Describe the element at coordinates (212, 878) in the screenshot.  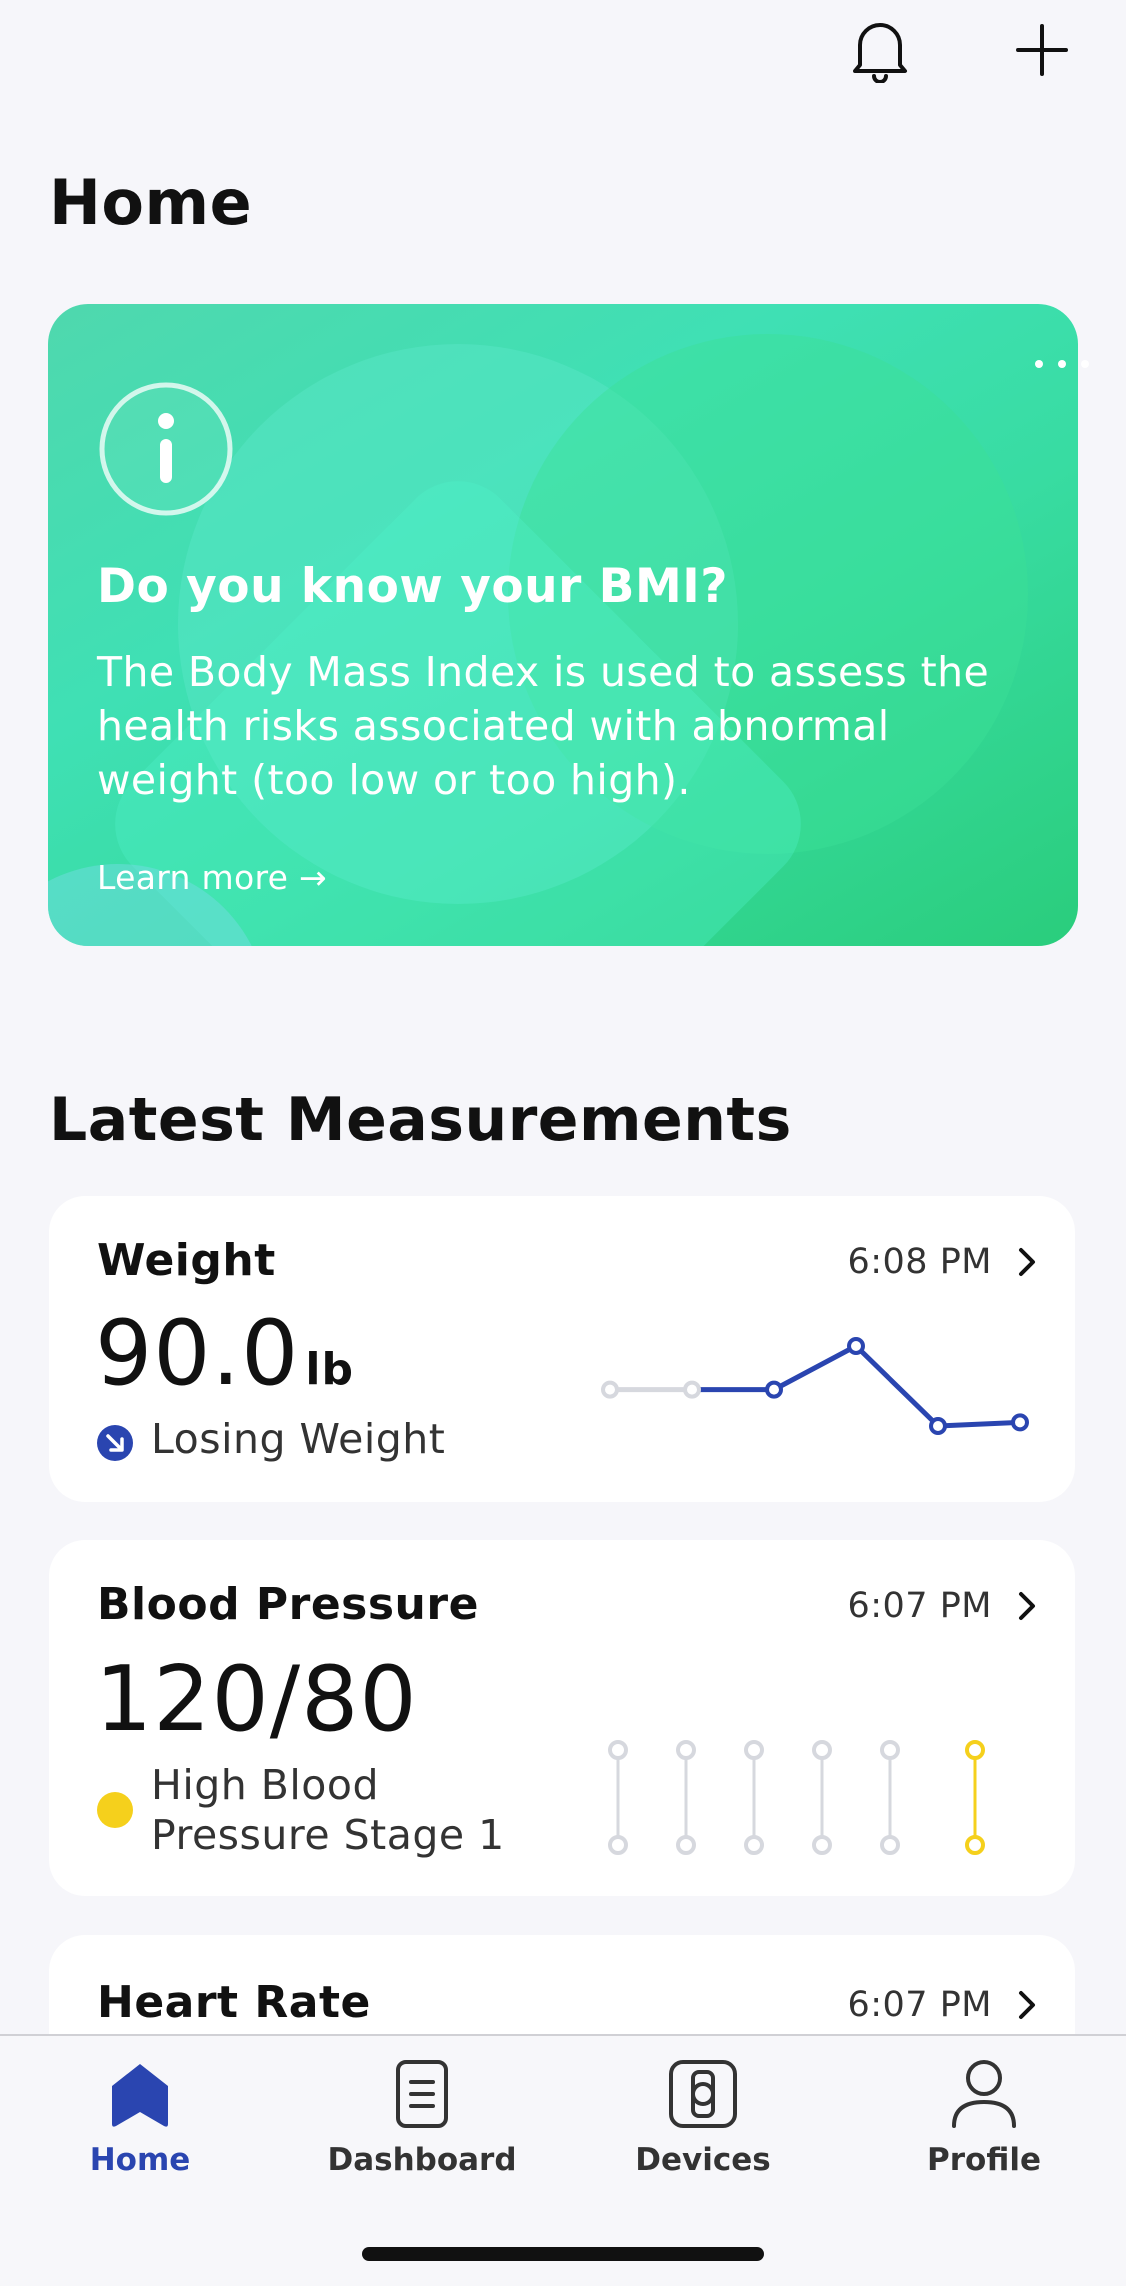
I see `learn-more-link: Learn more →` at that location.